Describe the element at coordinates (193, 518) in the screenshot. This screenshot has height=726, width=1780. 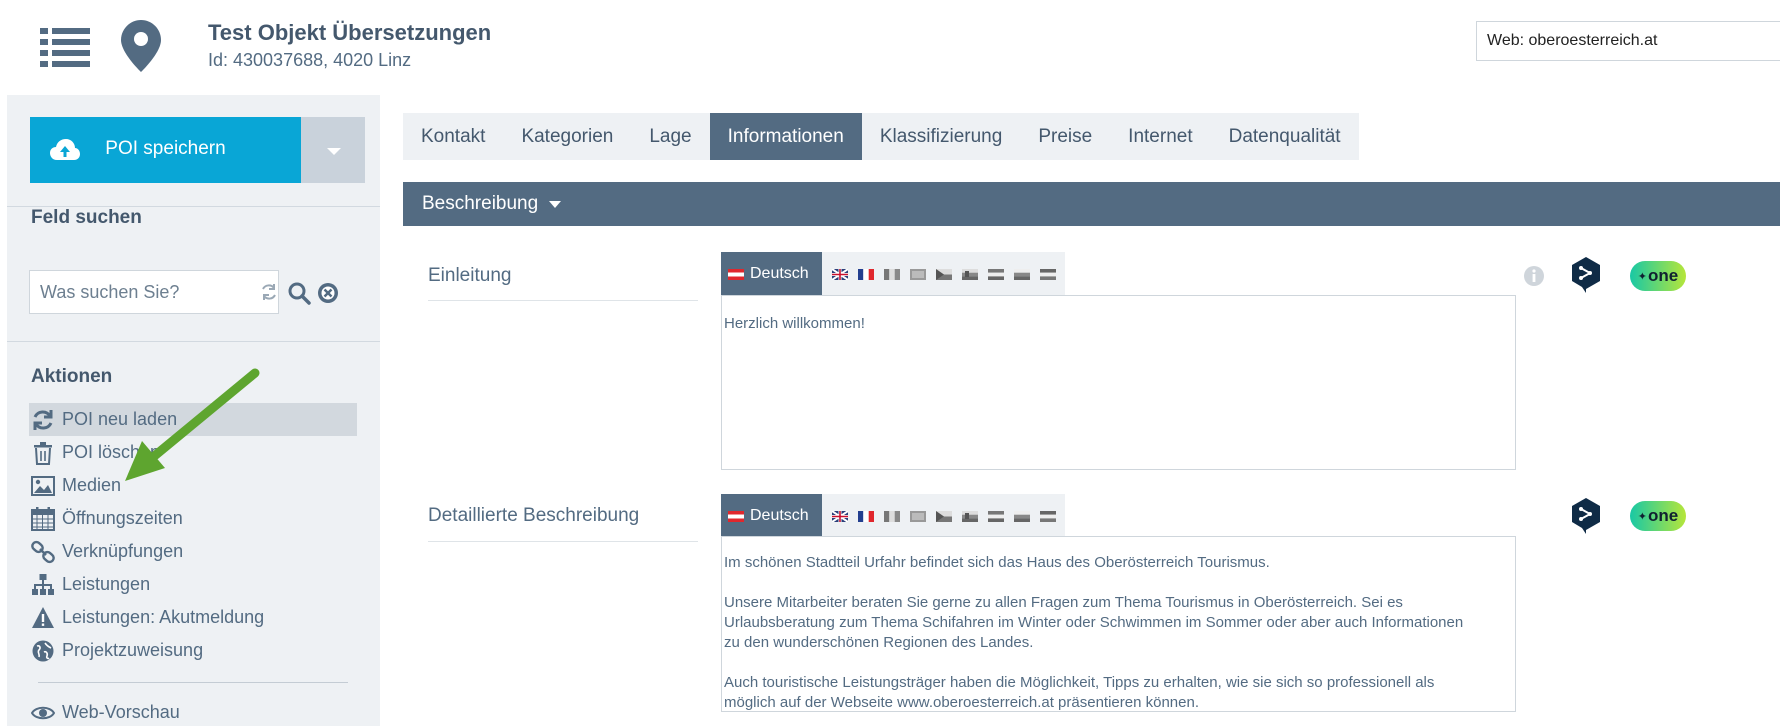
I see `action-opening-hours: Öffnungszeiten` at that location.